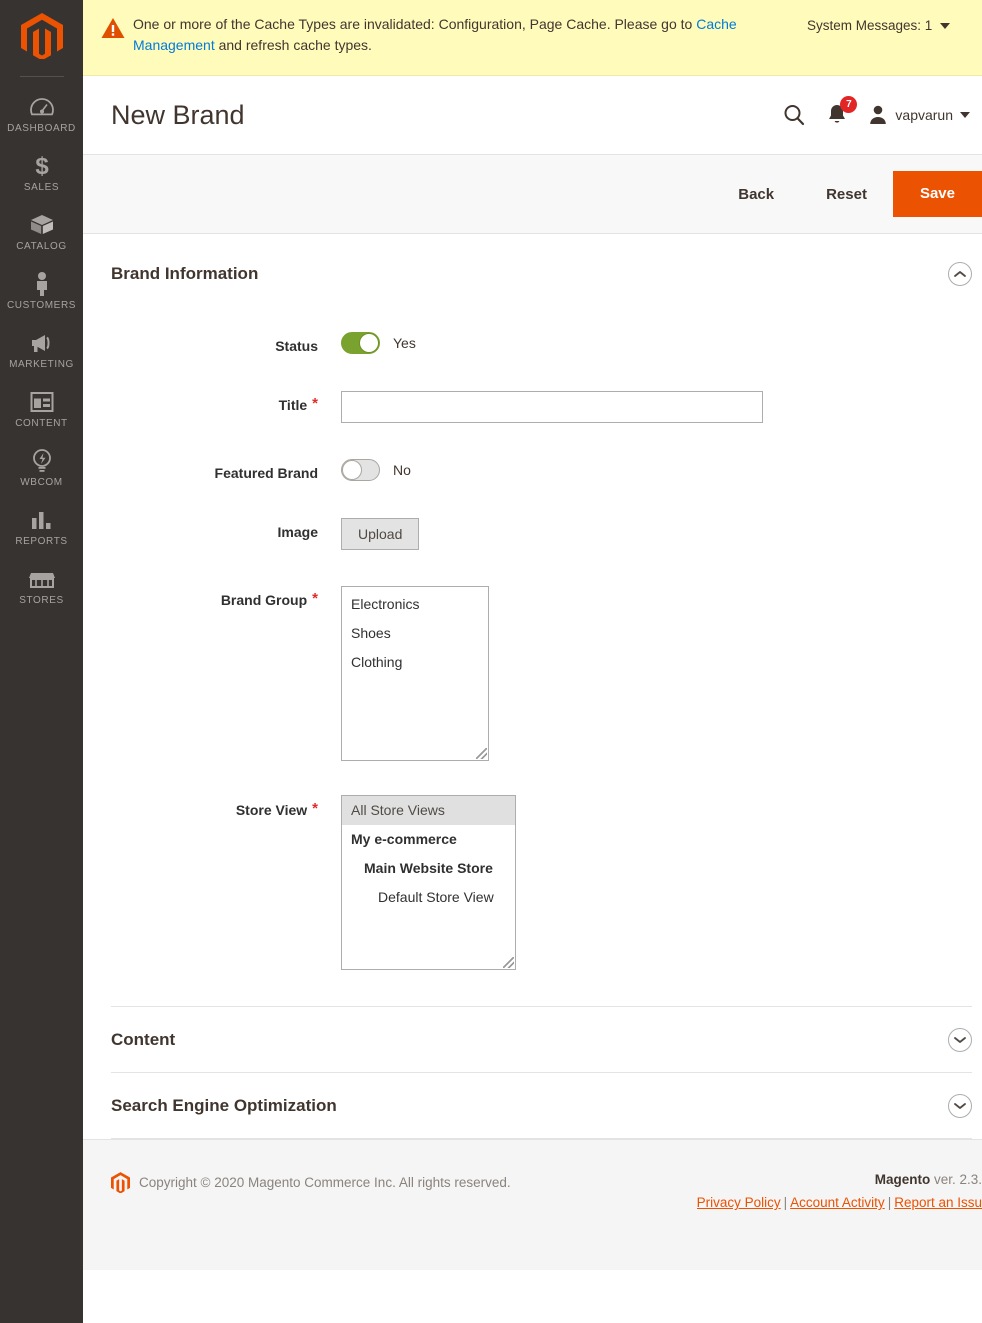 The height and width of the screenshot is (1323, 982). What do you see at coordinates (924, 115) in the screenshot?
I see `user-name: vapvarun` at bounding box center [924, 115].